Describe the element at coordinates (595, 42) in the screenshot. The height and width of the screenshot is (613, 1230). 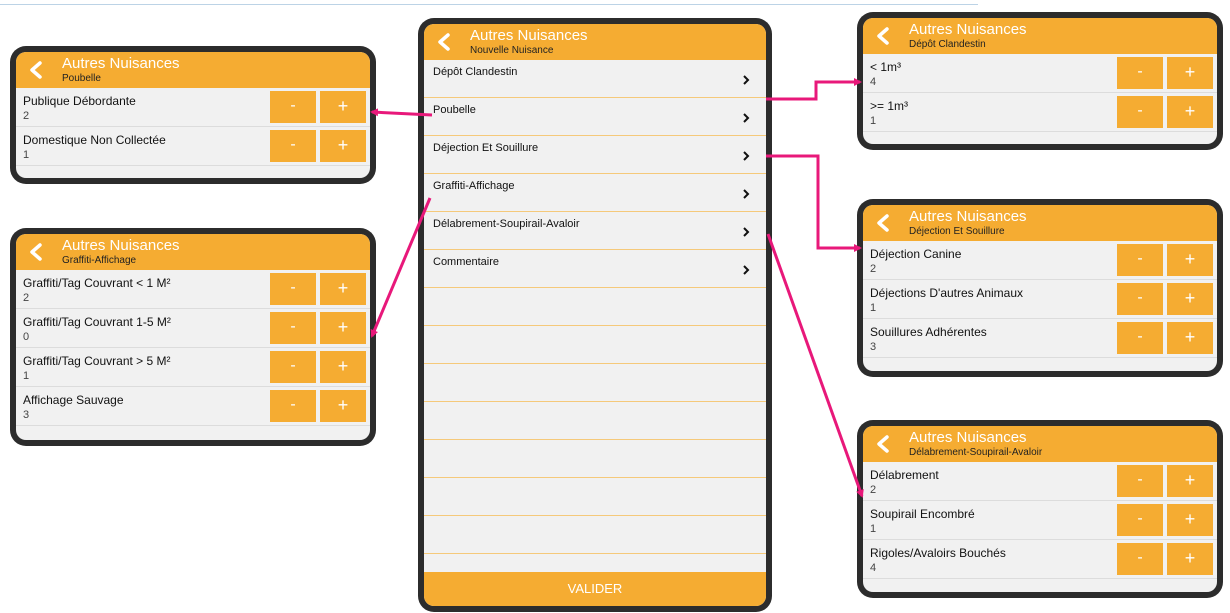
I see `panel-header: Autres Nuisances Nouvelle Nuisance` at that location.